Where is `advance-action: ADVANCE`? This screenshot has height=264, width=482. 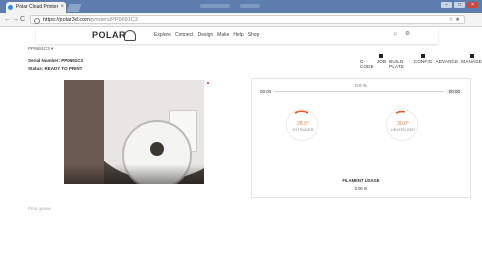 advance-action: ADVANCE is located at coordinates (446, 64).